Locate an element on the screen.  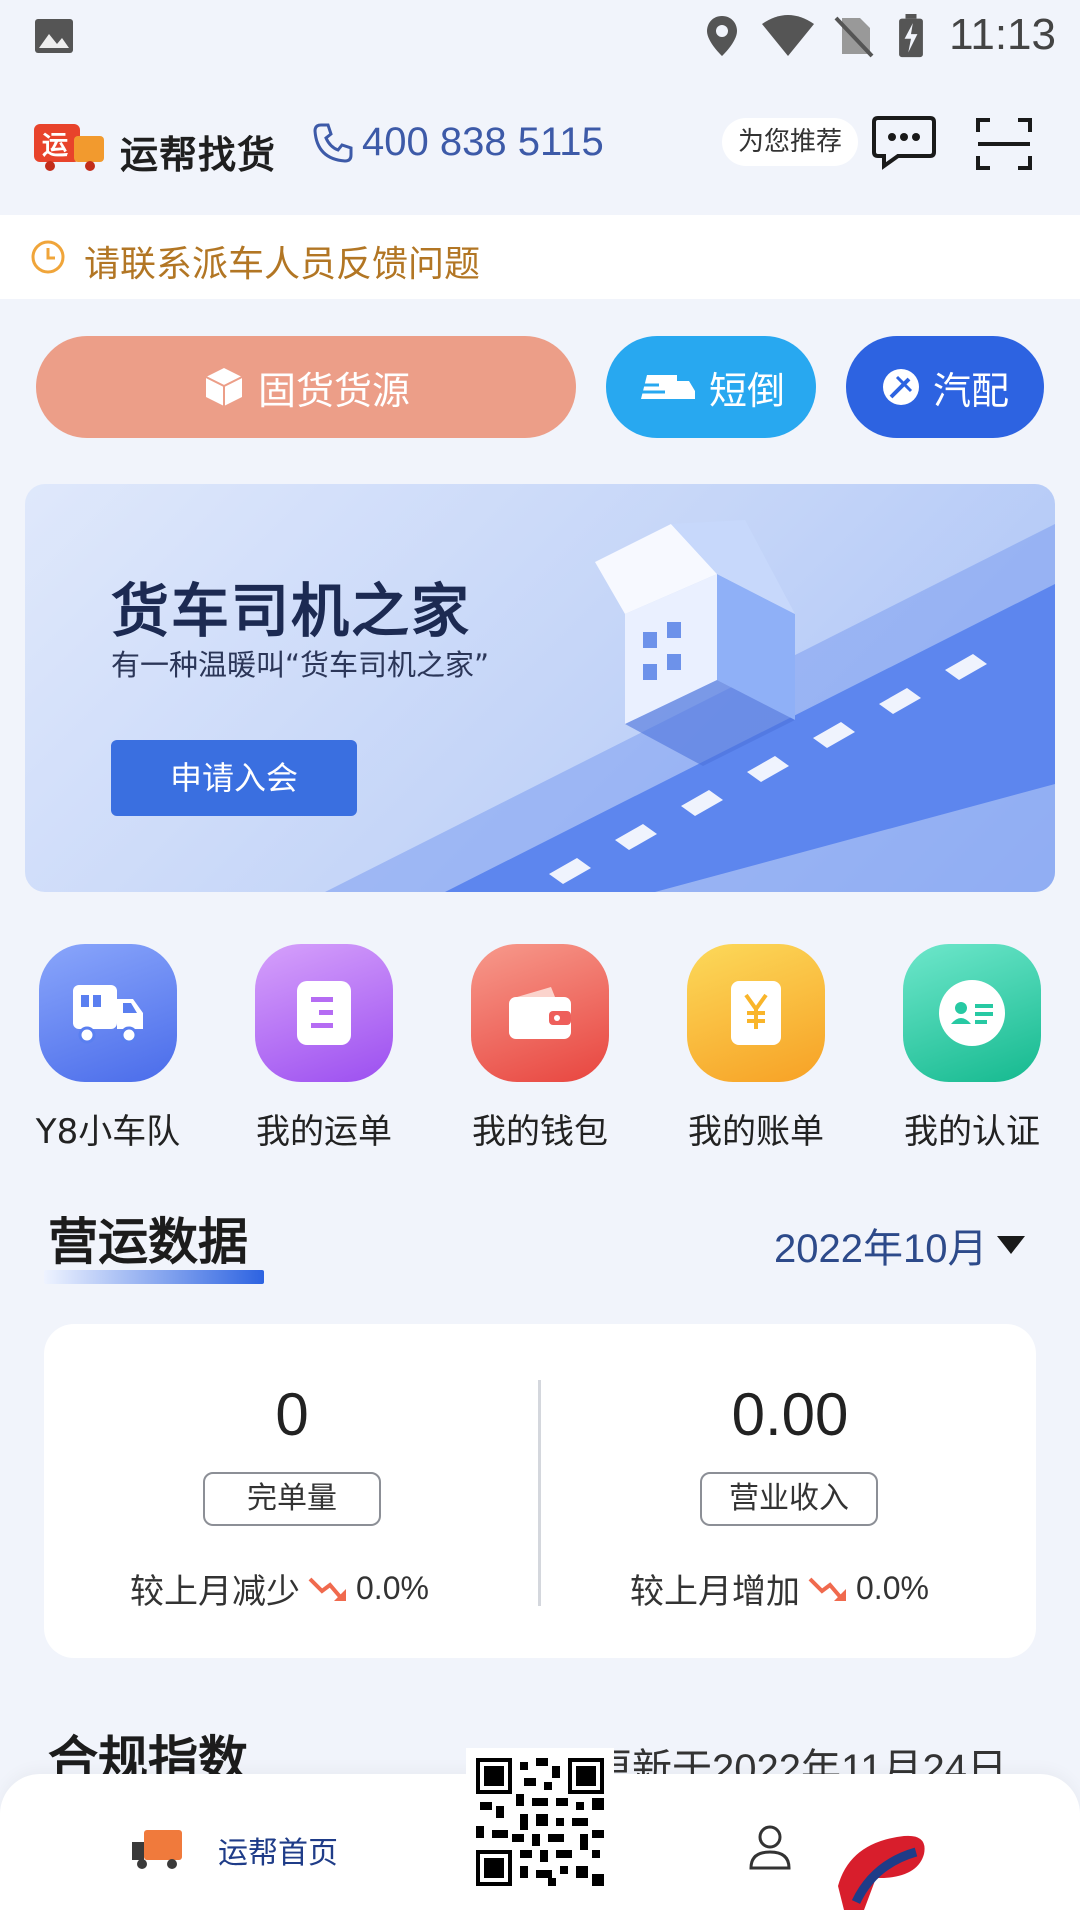
image-notification-icon is located at coordinates (54, 36).